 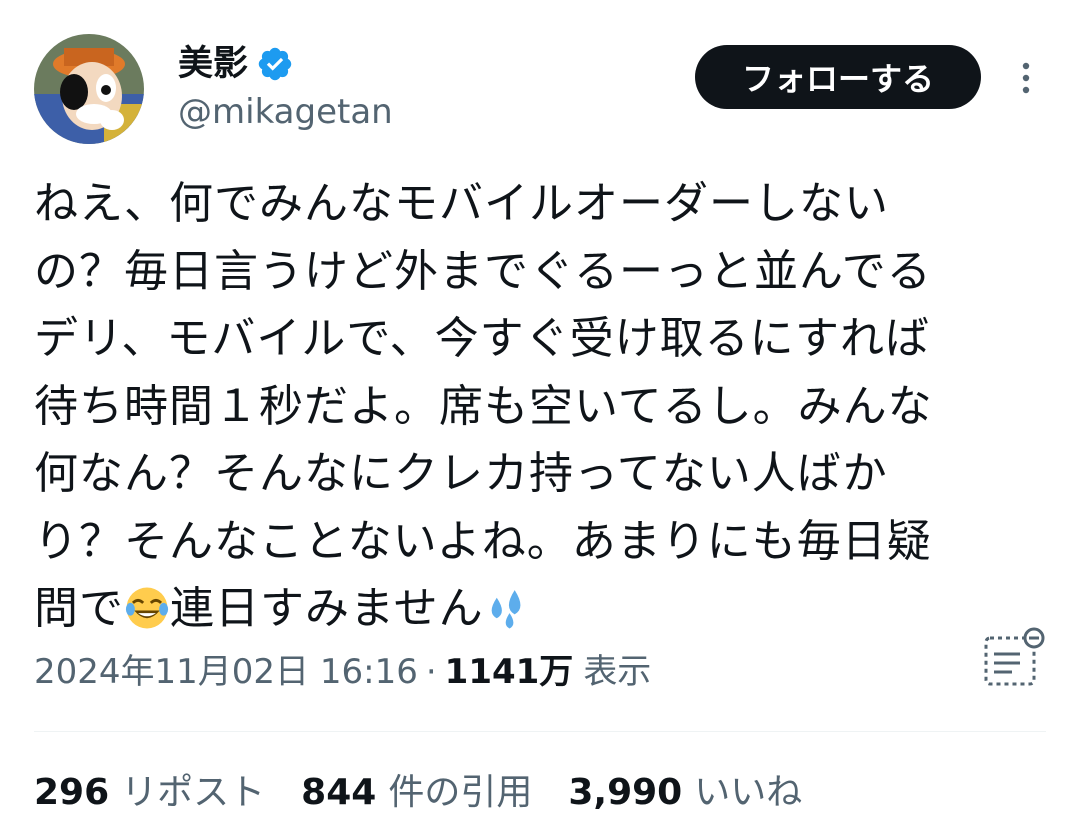 I want to click on quotes-stat: 844 件の引用, so click(x=416, y=793).